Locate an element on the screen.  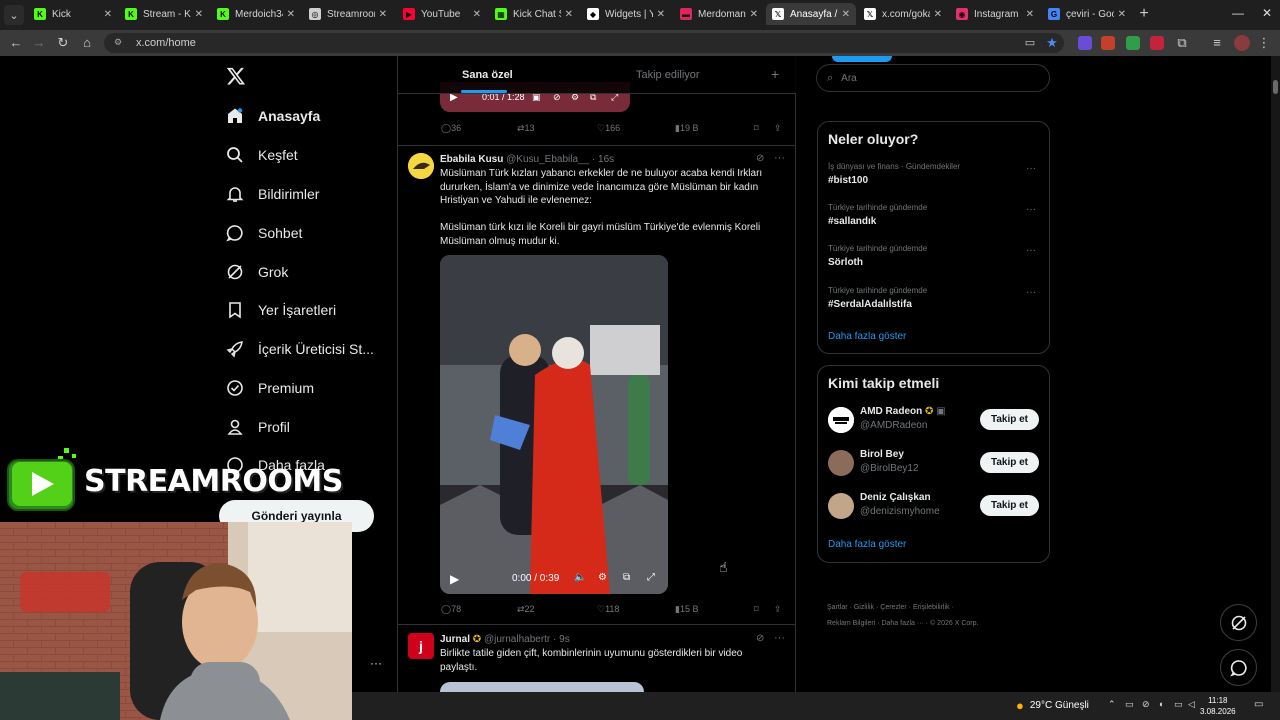
tray-icon: ▭ is located at coordinates (1129, 704).